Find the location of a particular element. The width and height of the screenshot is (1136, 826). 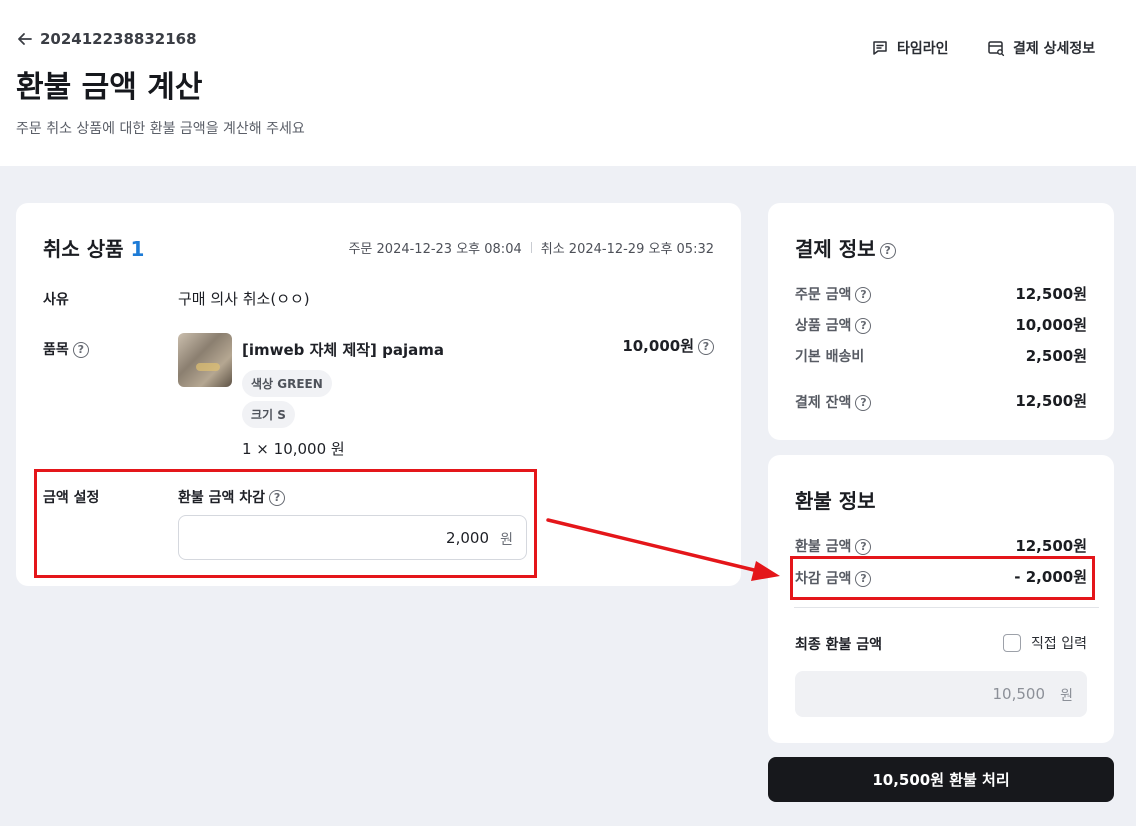

back-button: 202412238832168 is located at coordinates (106, 39).